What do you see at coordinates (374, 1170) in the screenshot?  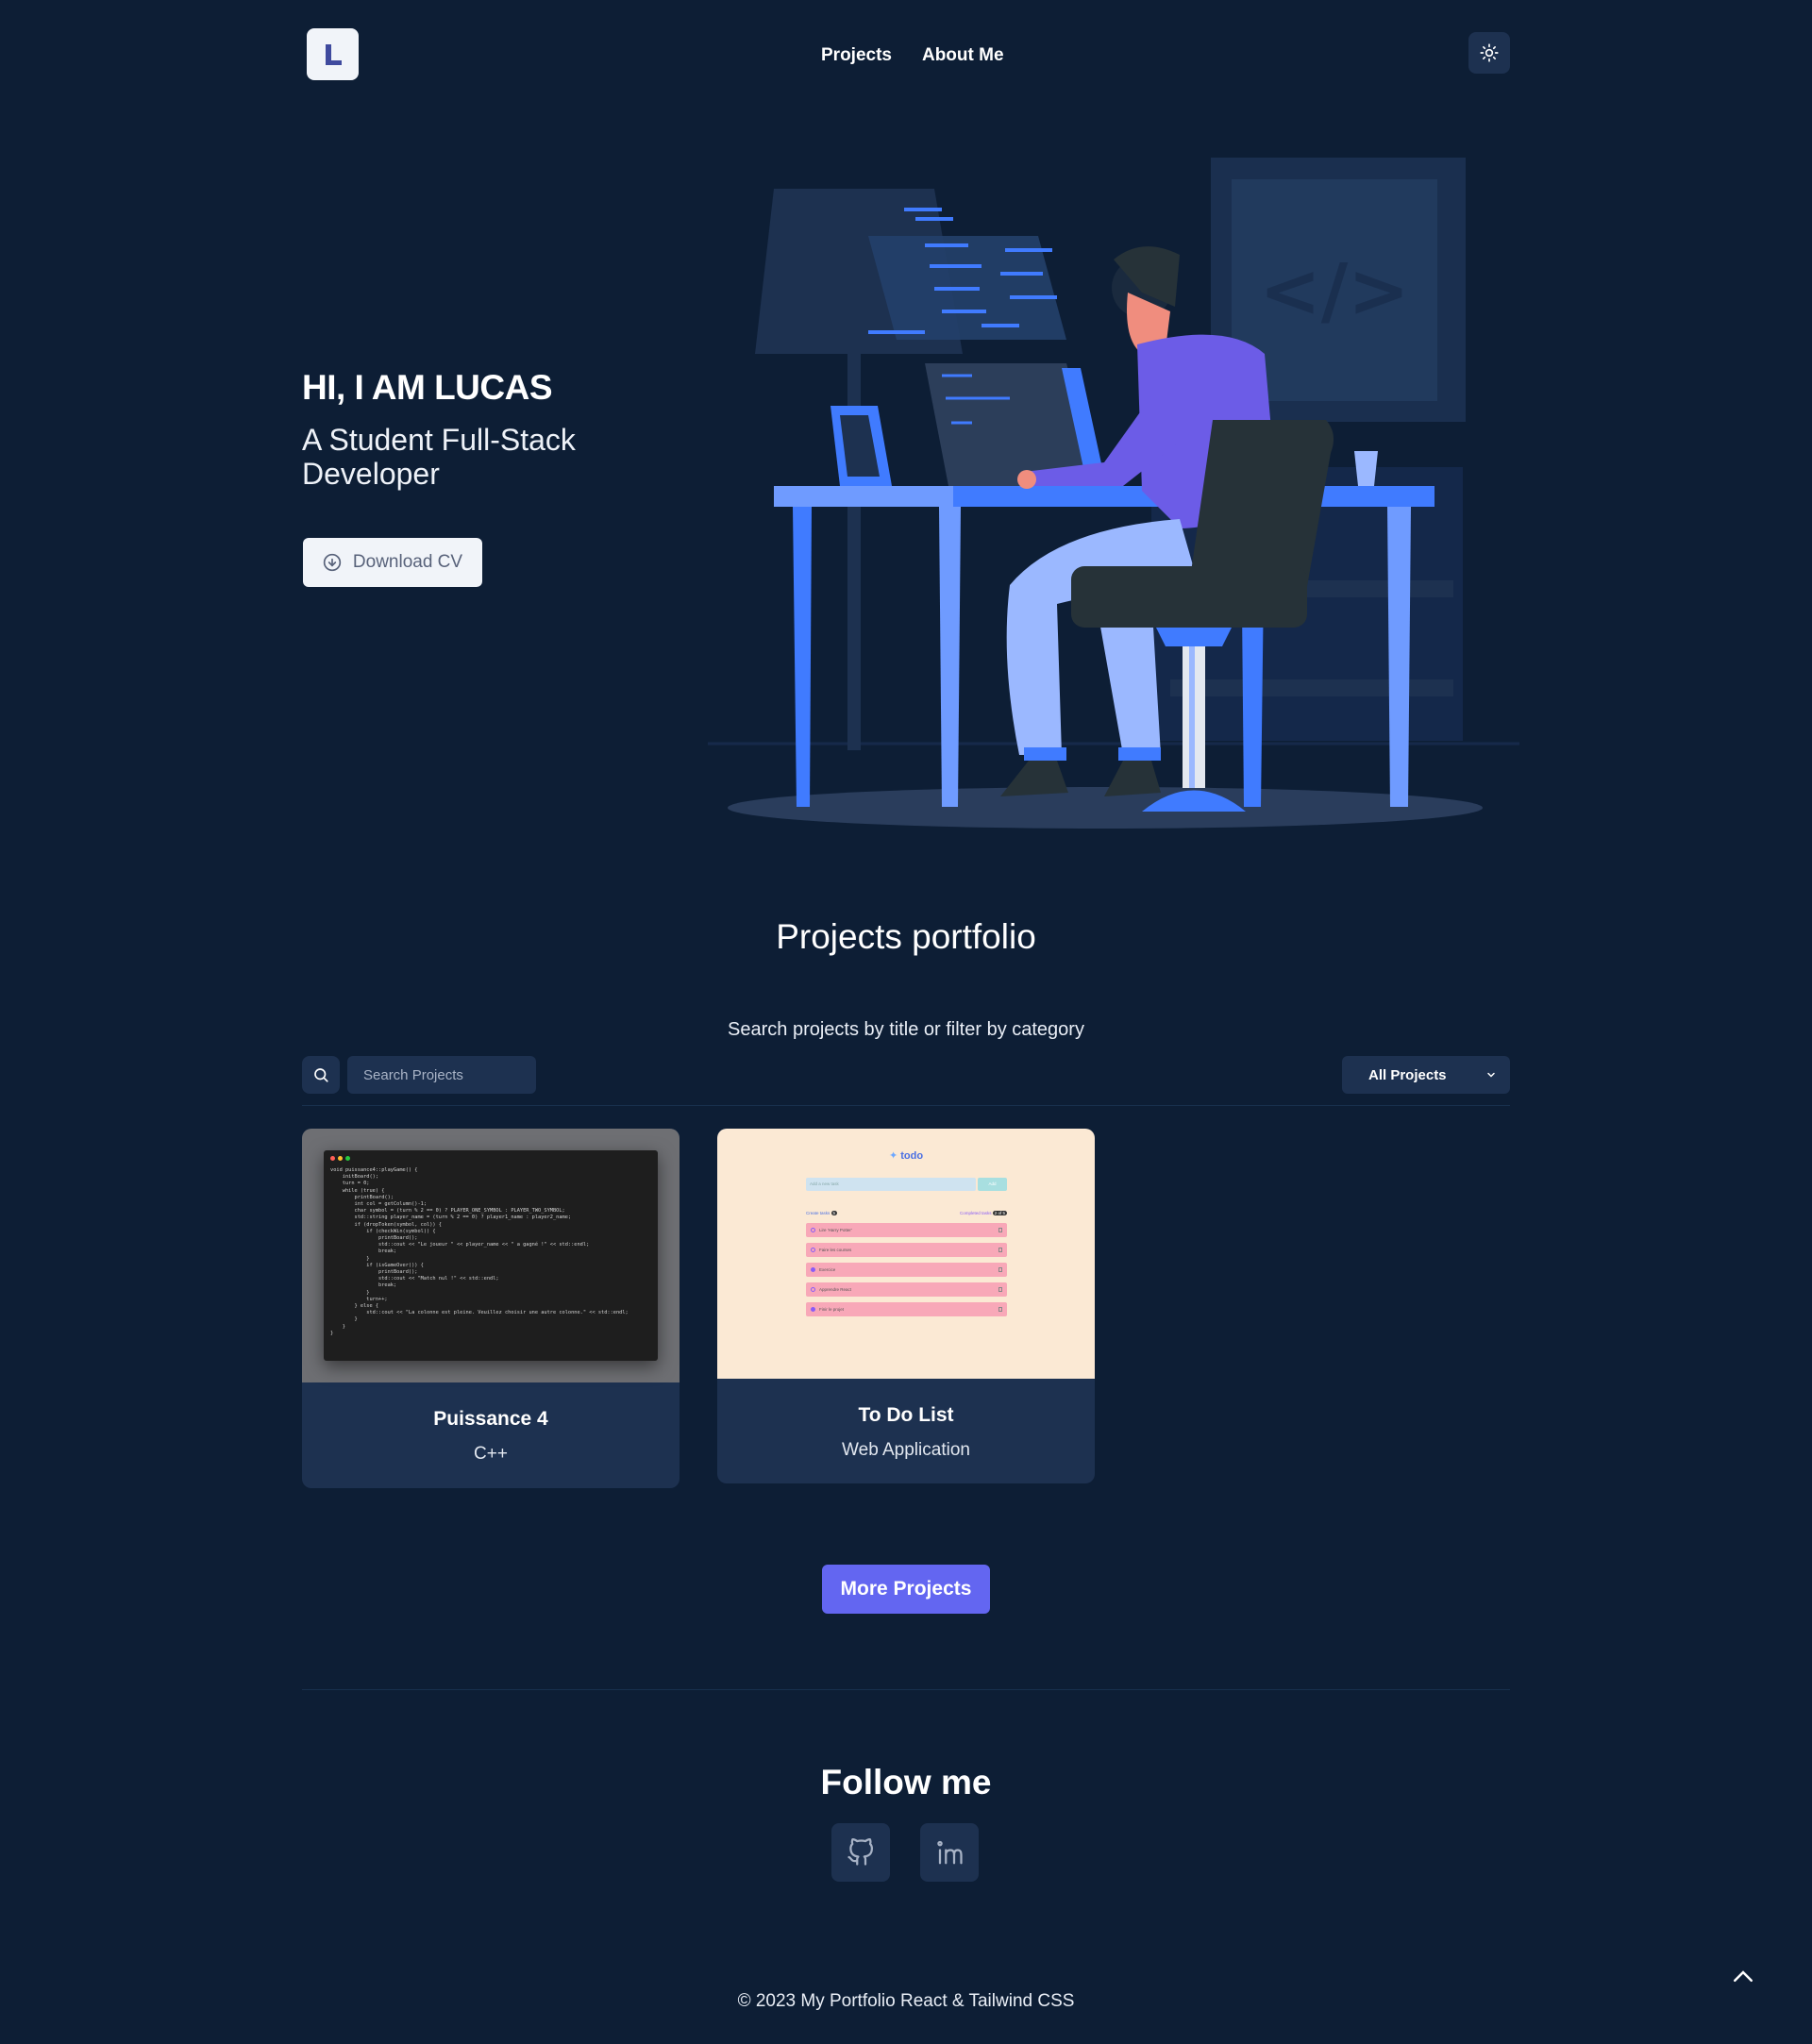 I see `code-line: void puissance4::playGame() {` at bounding box center [374, 1170].